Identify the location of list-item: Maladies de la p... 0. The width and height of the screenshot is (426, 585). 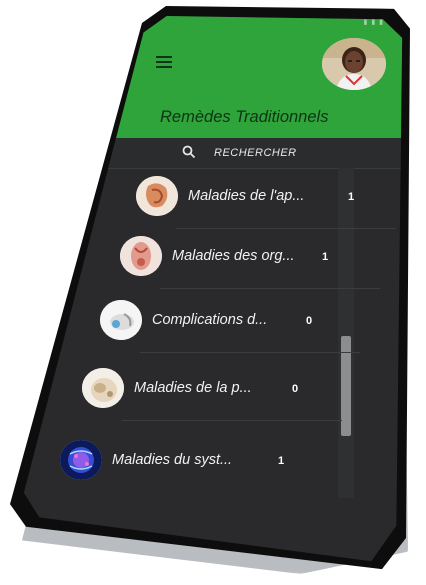
(212, 397).